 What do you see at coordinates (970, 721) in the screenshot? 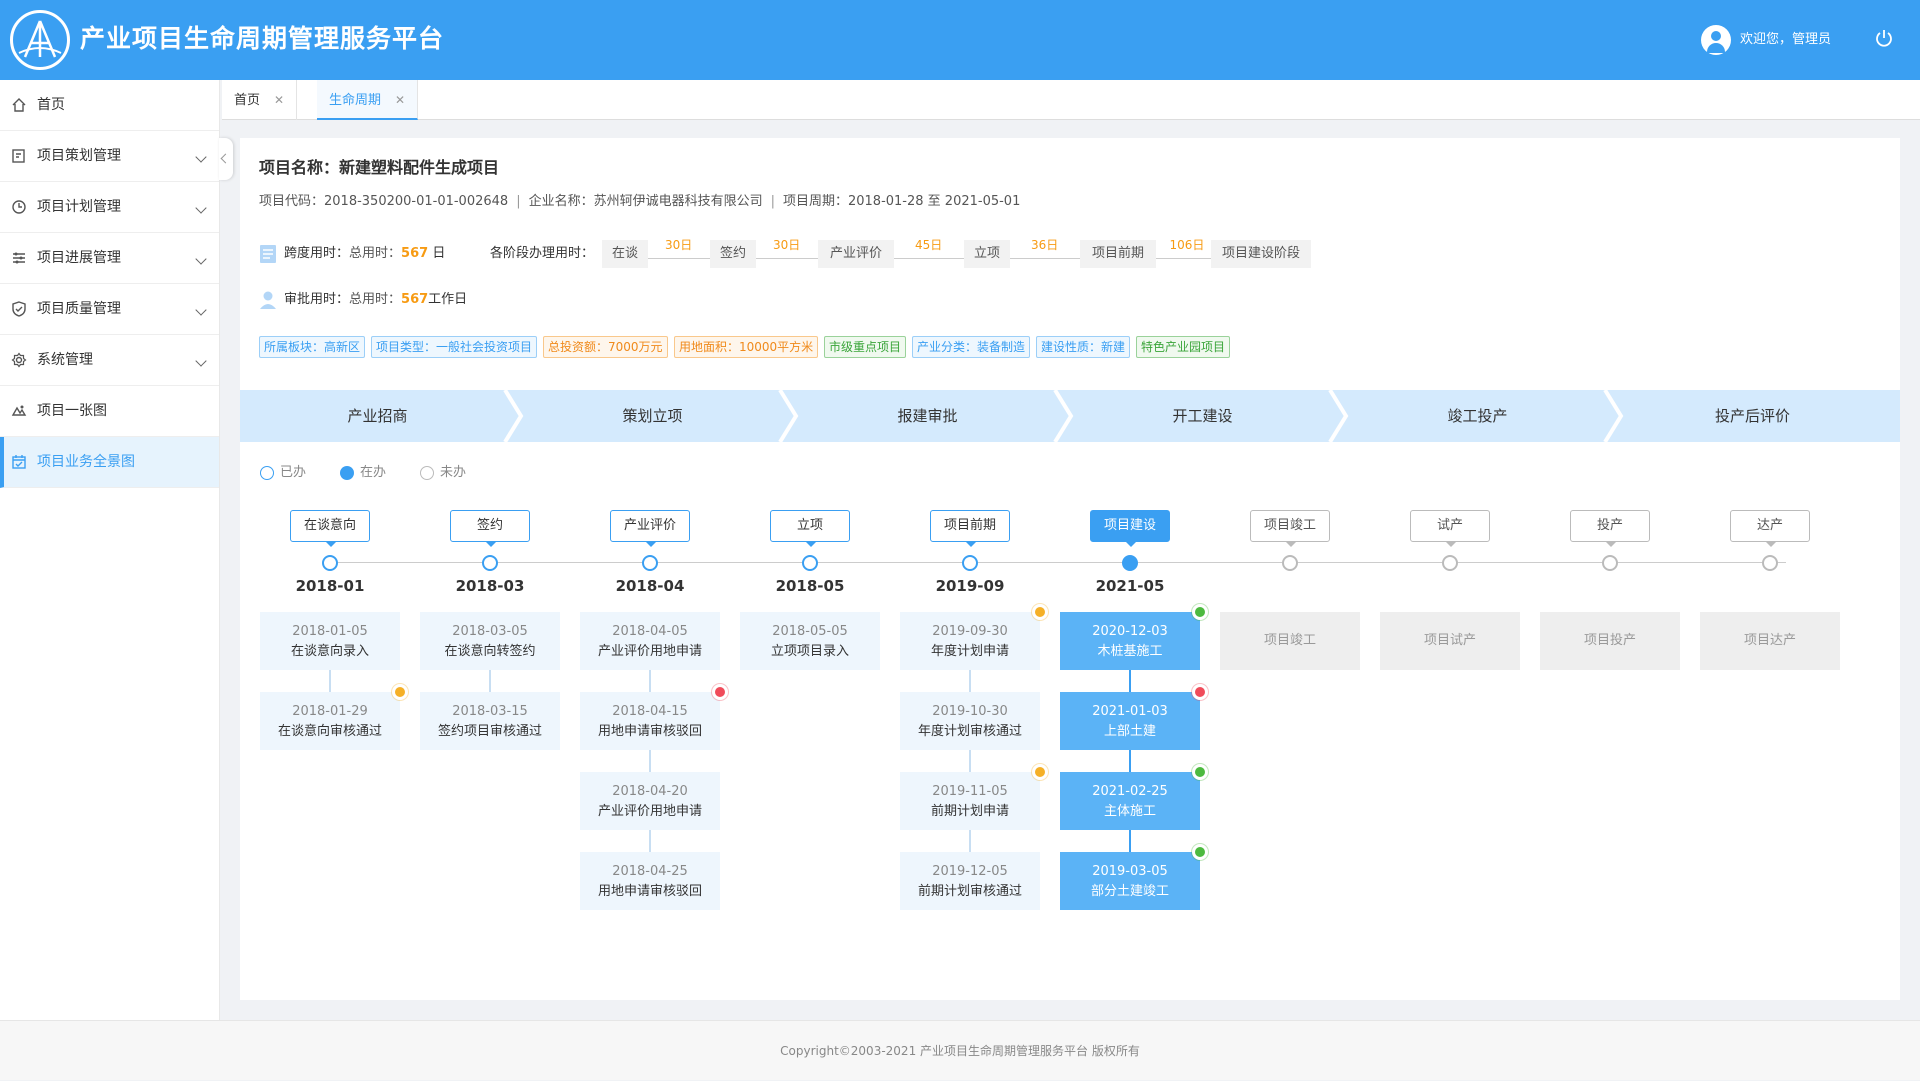
I see `event-card: 2019-10-30 年度计划审核通过` at bounding box center [970, 721].